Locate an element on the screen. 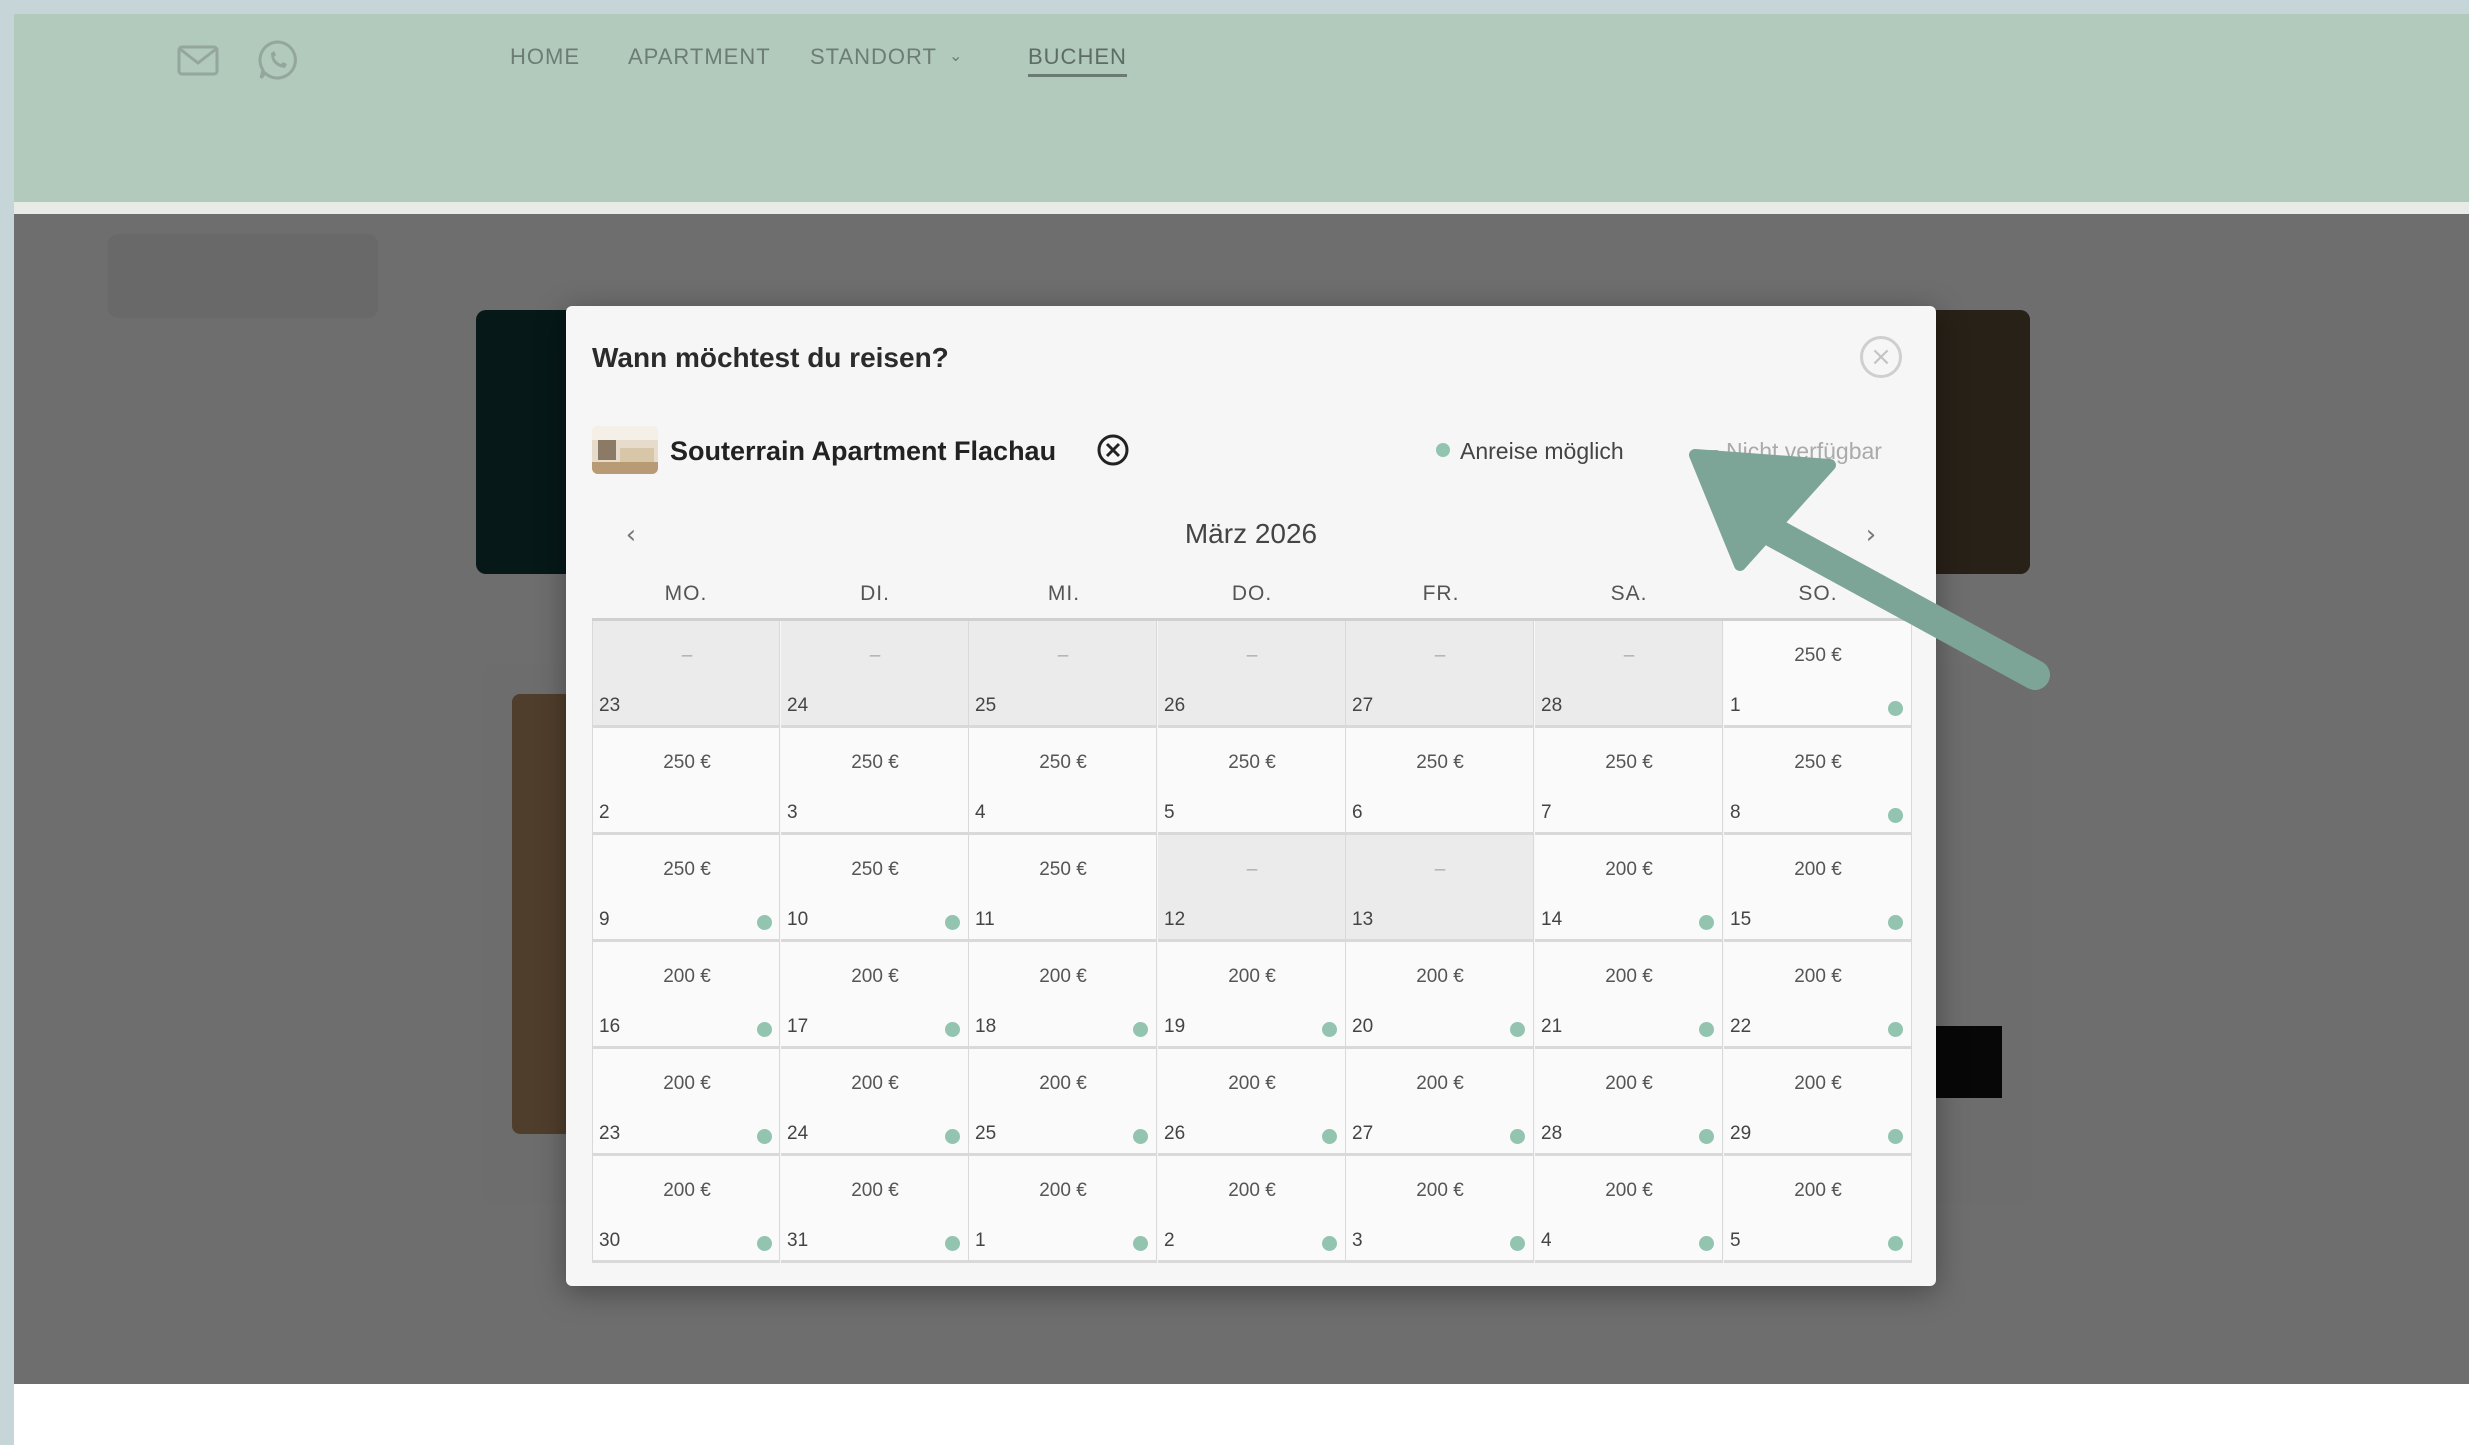 The image size is (2469, 1445). day-number: 16 is located at coordinates (610, 1026).